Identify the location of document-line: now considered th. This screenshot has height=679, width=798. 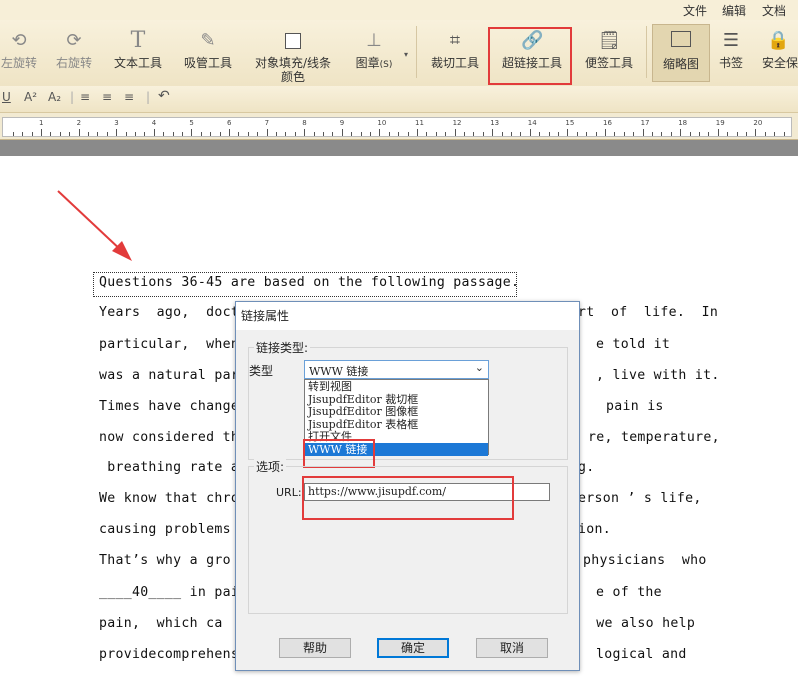
(169, 437).